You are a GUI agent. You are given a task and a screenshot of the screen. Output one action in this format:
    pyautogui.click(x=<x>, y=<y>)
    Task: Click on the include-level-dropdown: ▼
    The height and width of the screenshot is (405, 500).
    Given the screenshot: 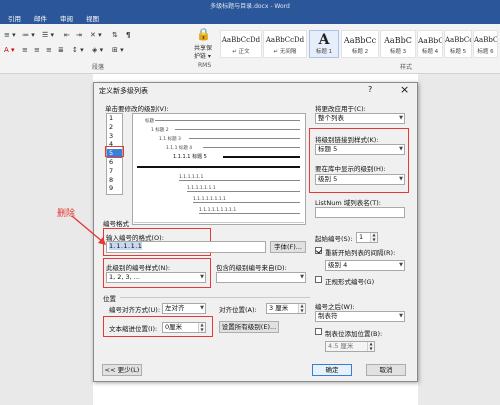 What is the action you would take?
    pyautogui.click(x=261, y=277)
    